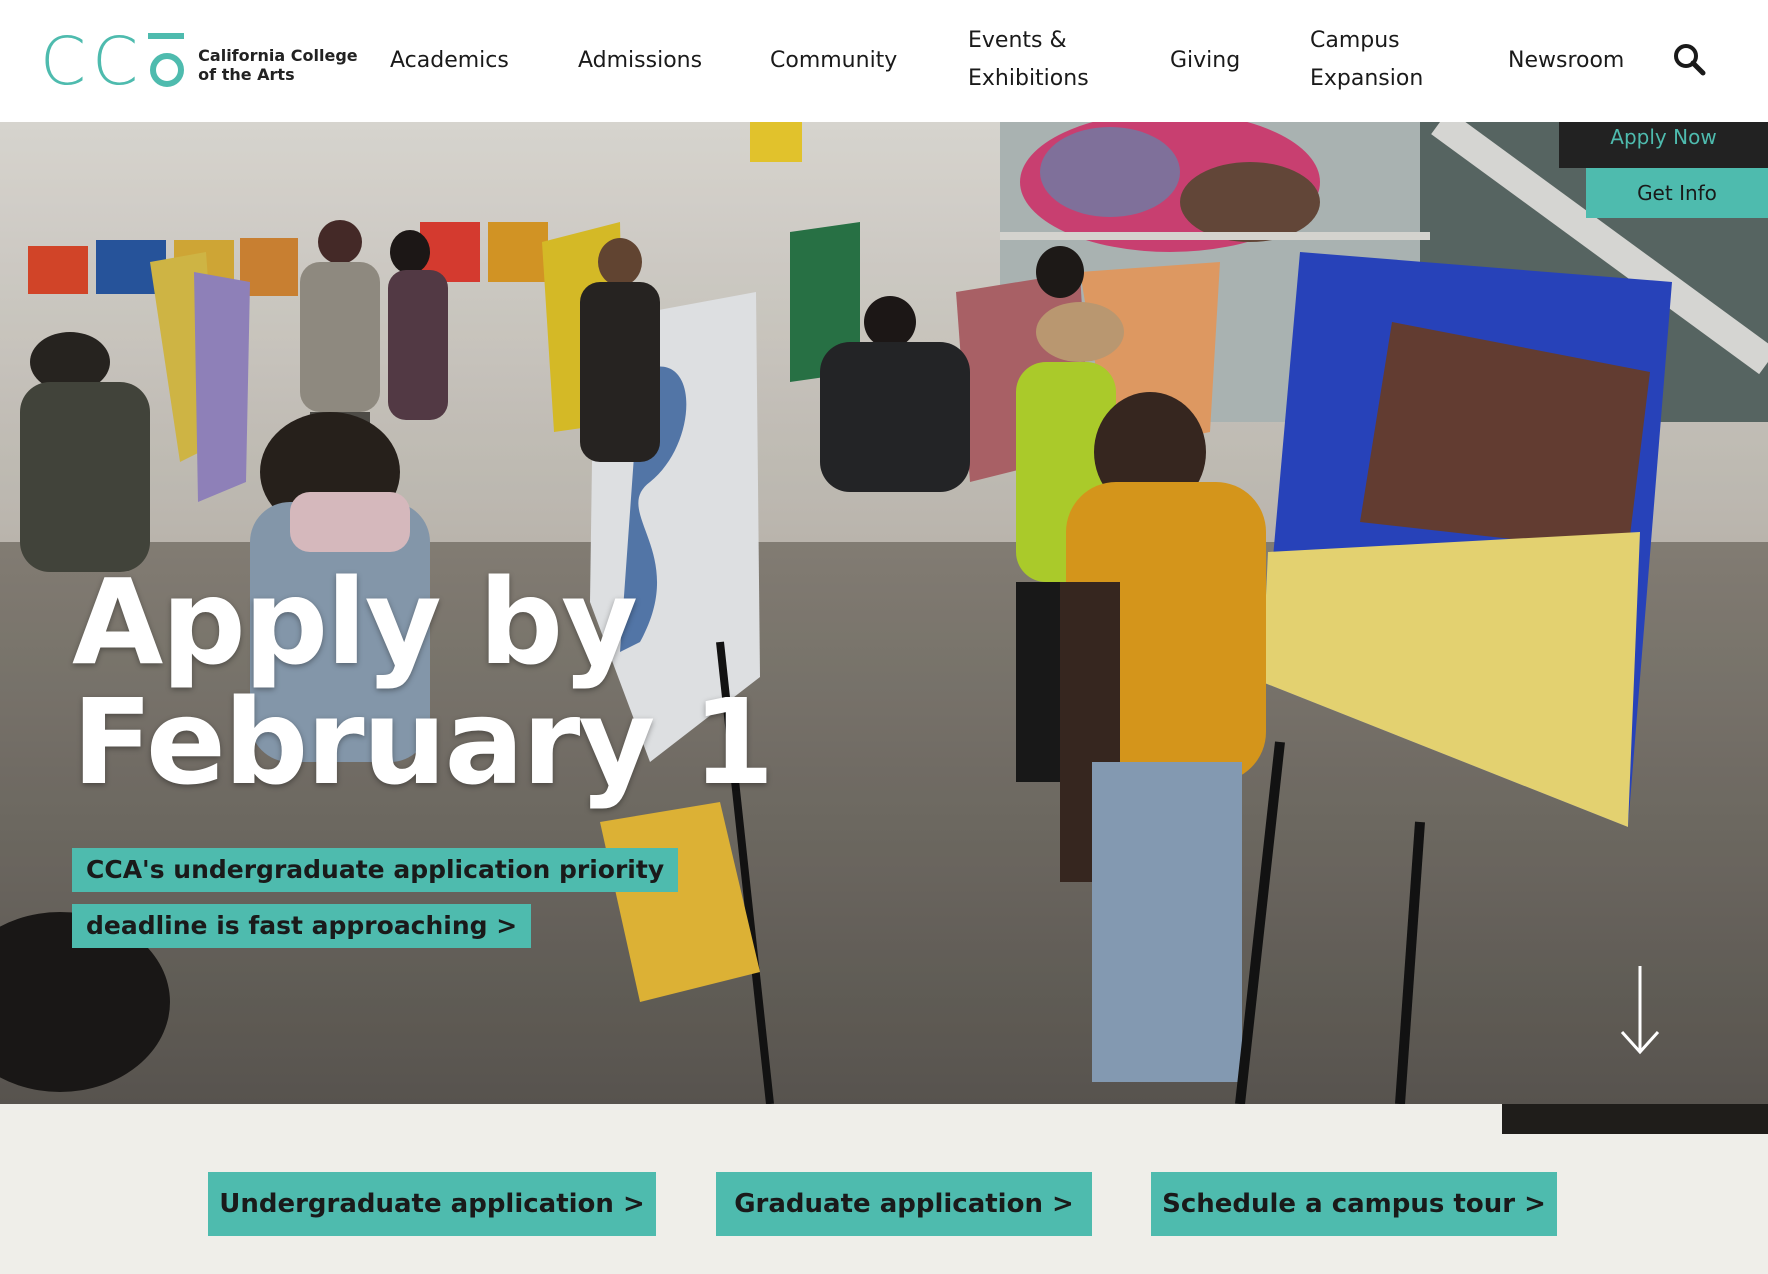 Image resolution: width=1768 pixels, height=1274 pixels. I want to click on search-icon, so click(1690, 60).